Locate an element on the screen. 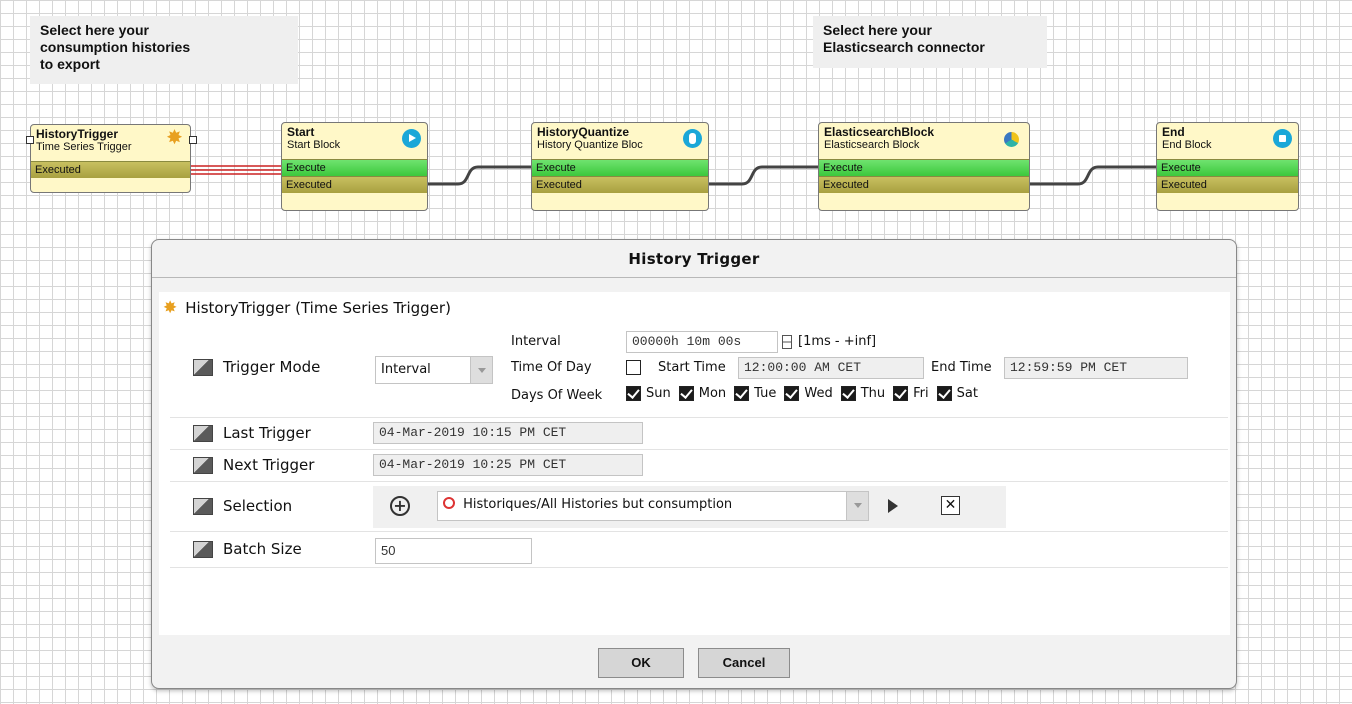  day-label: Mon is located at coordinates (712, 393).